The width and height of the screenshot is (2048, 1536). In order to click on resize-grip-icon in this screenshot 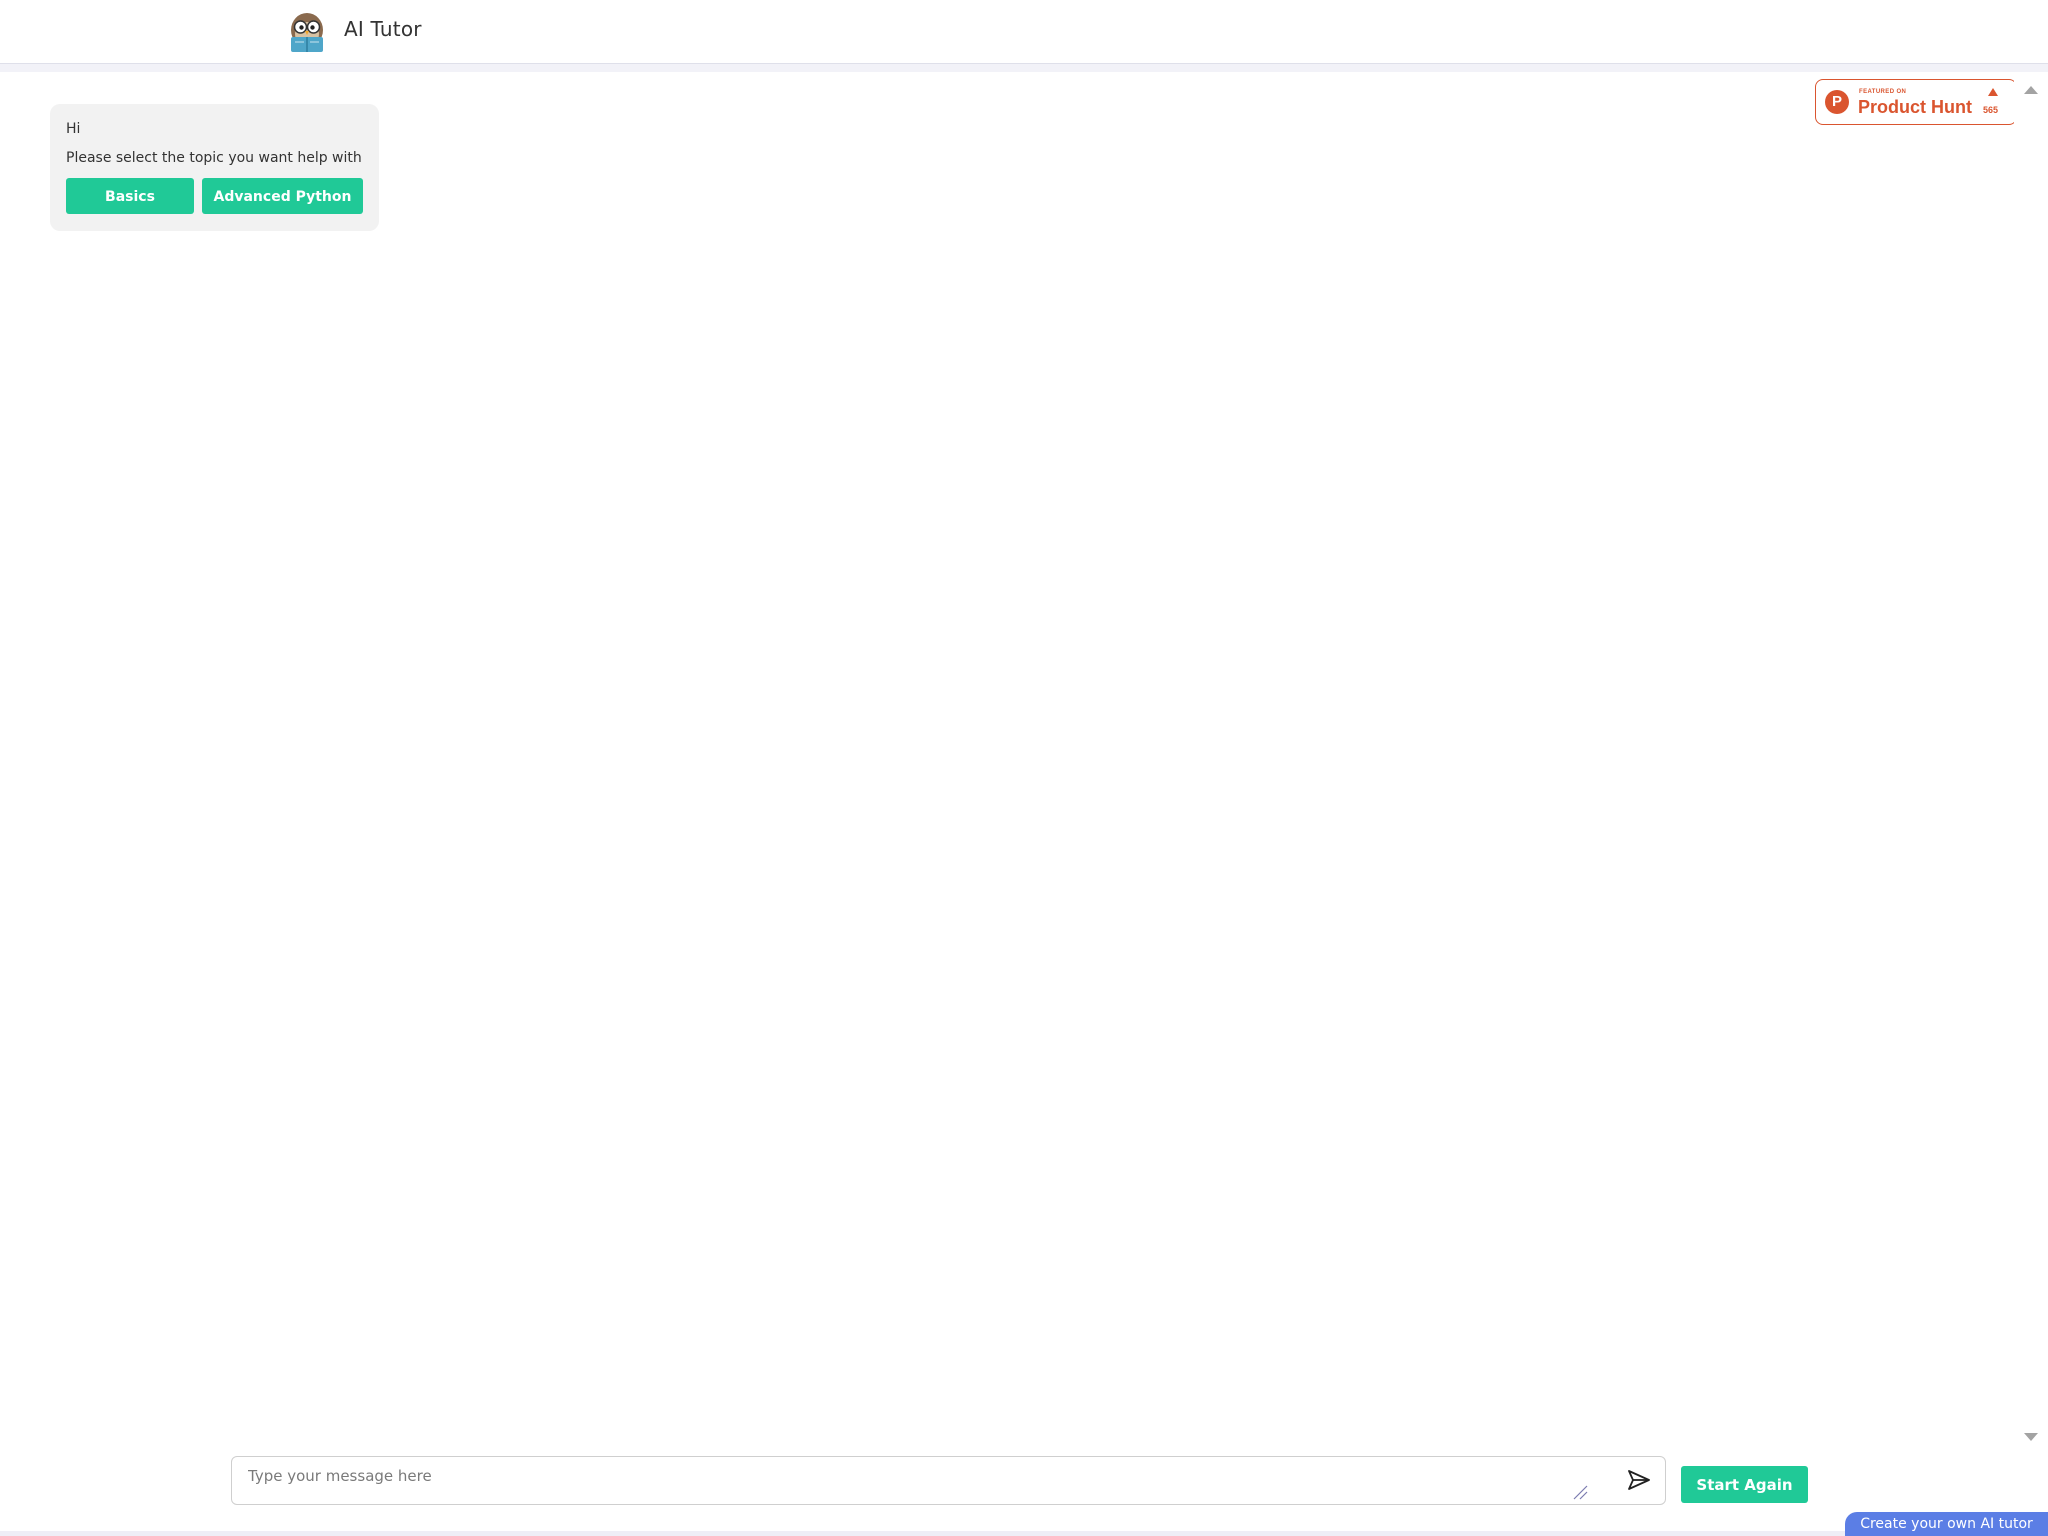, I will do `click(1580, 1492)`.